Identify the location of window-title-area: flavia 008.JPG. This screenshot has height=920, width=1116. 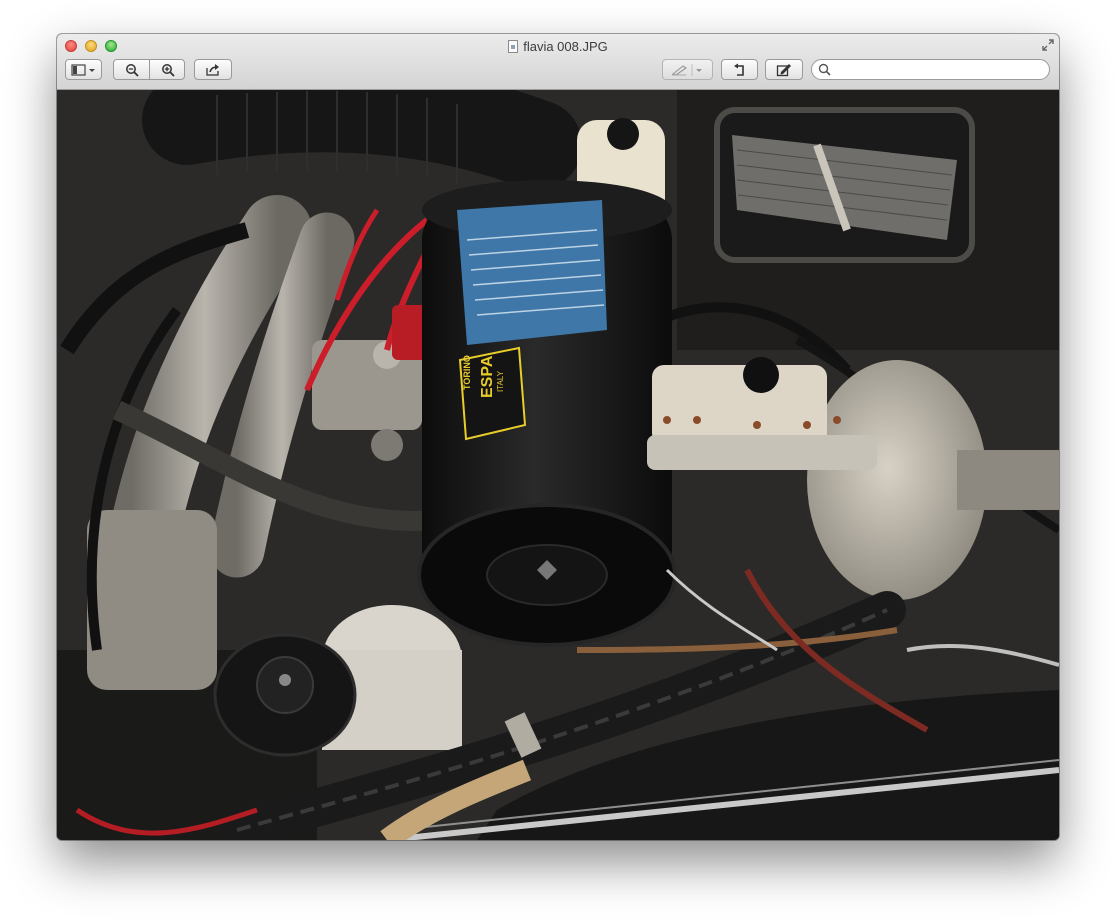
(558, 46).